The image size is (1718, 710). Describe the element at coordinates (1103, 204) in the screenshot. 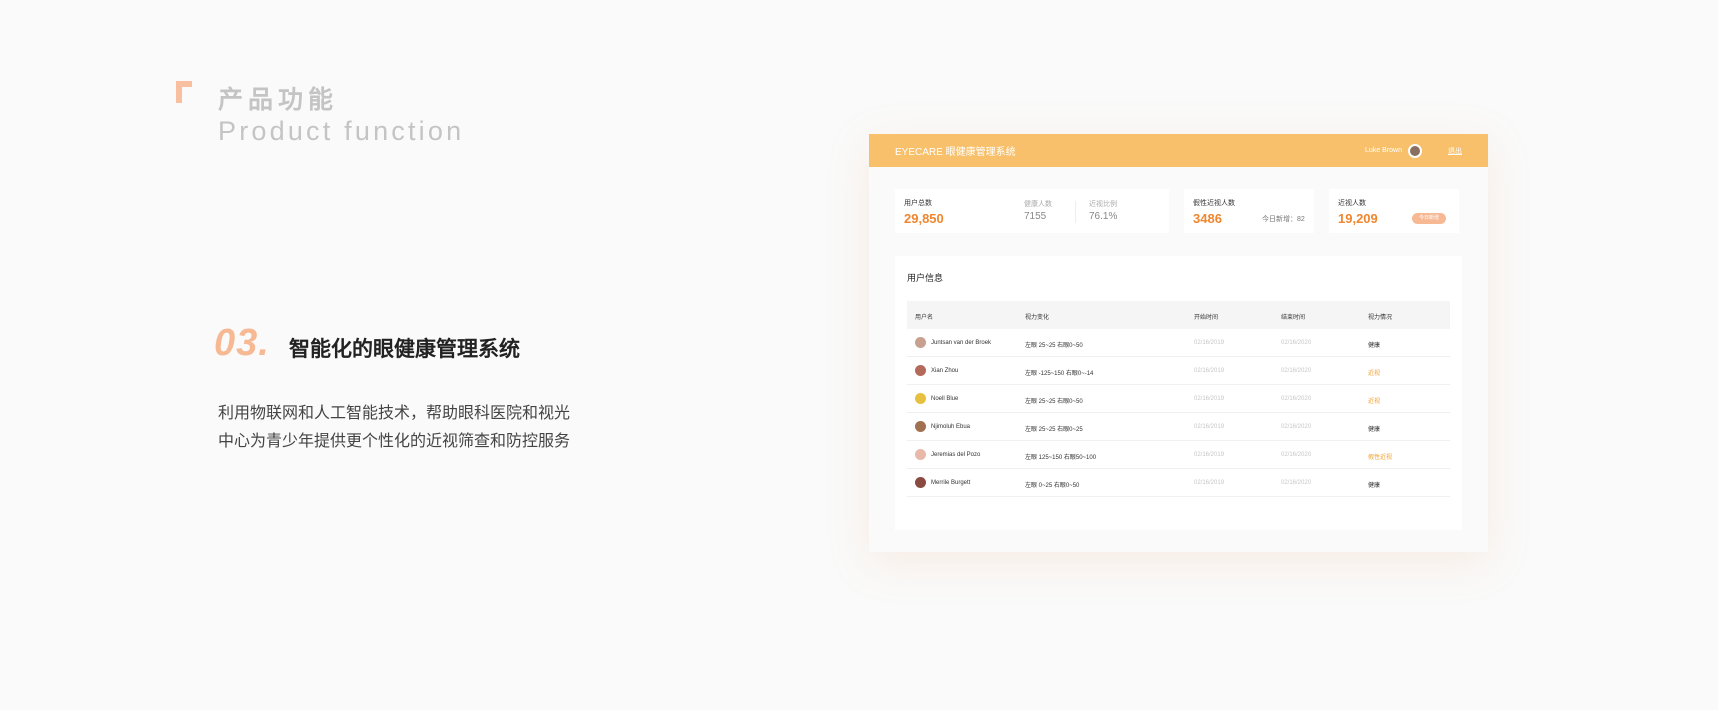

I see `myopia-ratio-label: 近视比例` at that location.